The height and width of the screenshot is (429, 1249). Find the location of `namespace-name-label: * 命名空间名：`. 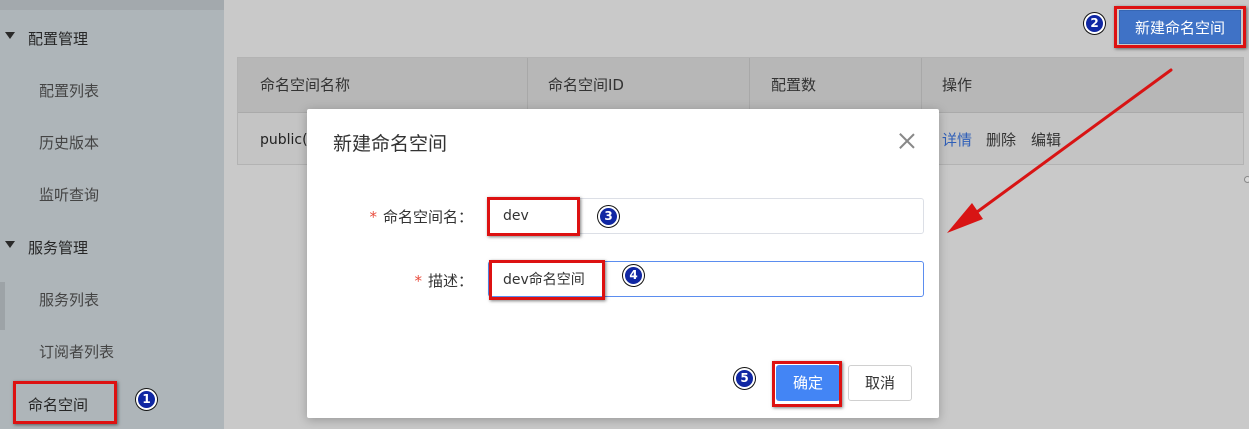

namespace-name-label: * 命名空间名： is located at coordinates (410, 216).